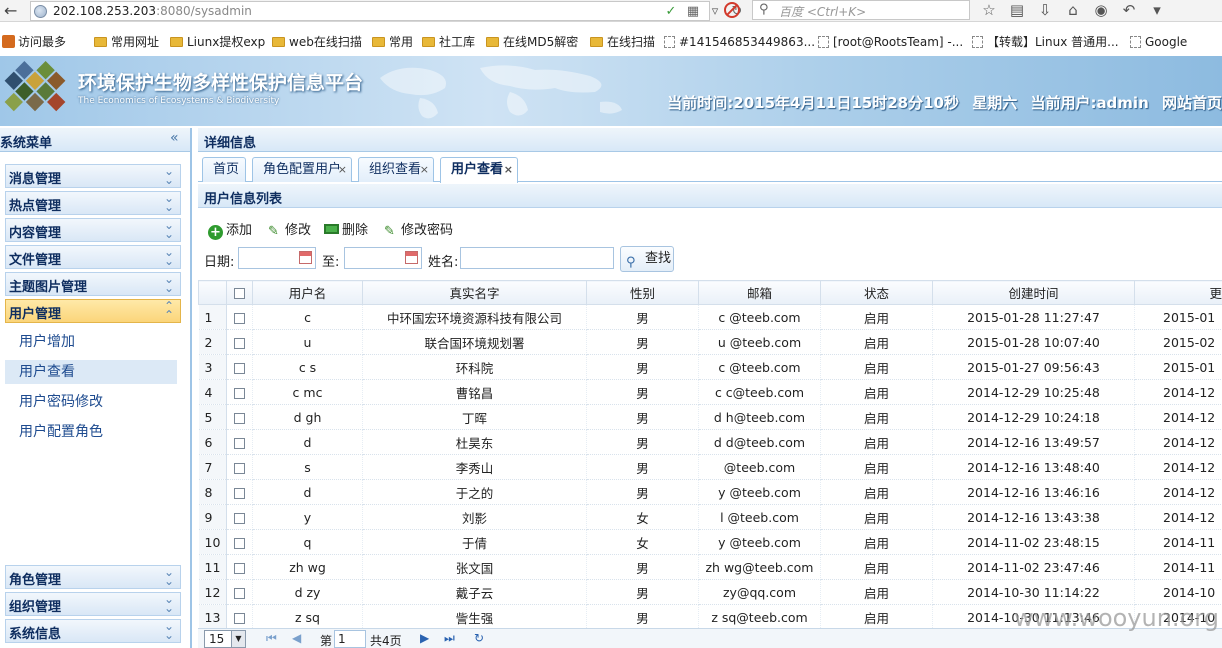 This screenshot has height=648, width=1222. What do you see at coordinates (732, 10) in the screenshot?
I see `adblock-icon` at bounding box center [732, 10].